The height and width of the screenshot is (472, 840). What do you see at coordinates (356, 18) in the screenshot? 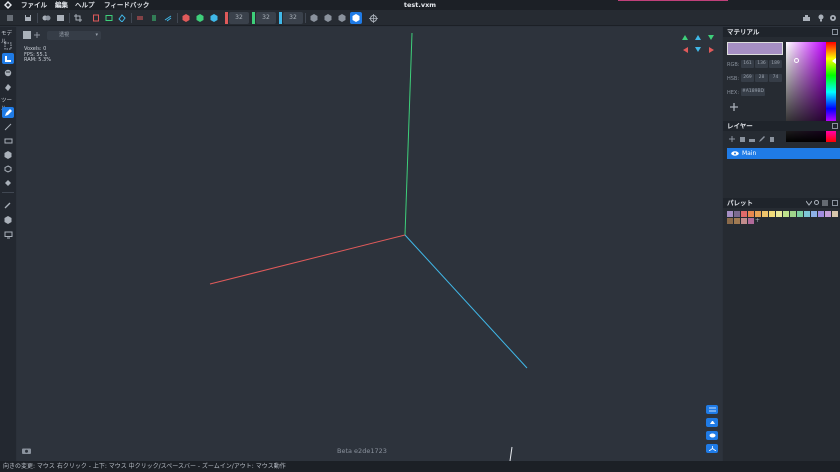
I see `view-perspective-button` at bounding box center [356, 18].